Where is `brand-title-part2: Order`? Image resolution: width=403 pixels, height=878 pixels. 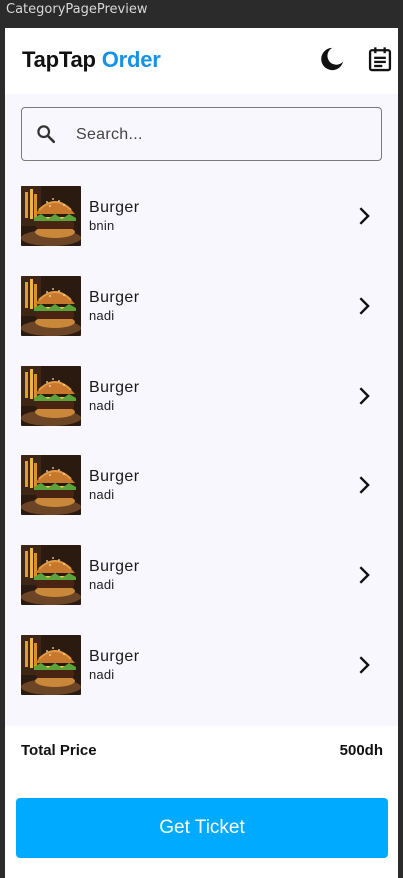
brand-title-part2: Order is located at coordinates (131, 59).